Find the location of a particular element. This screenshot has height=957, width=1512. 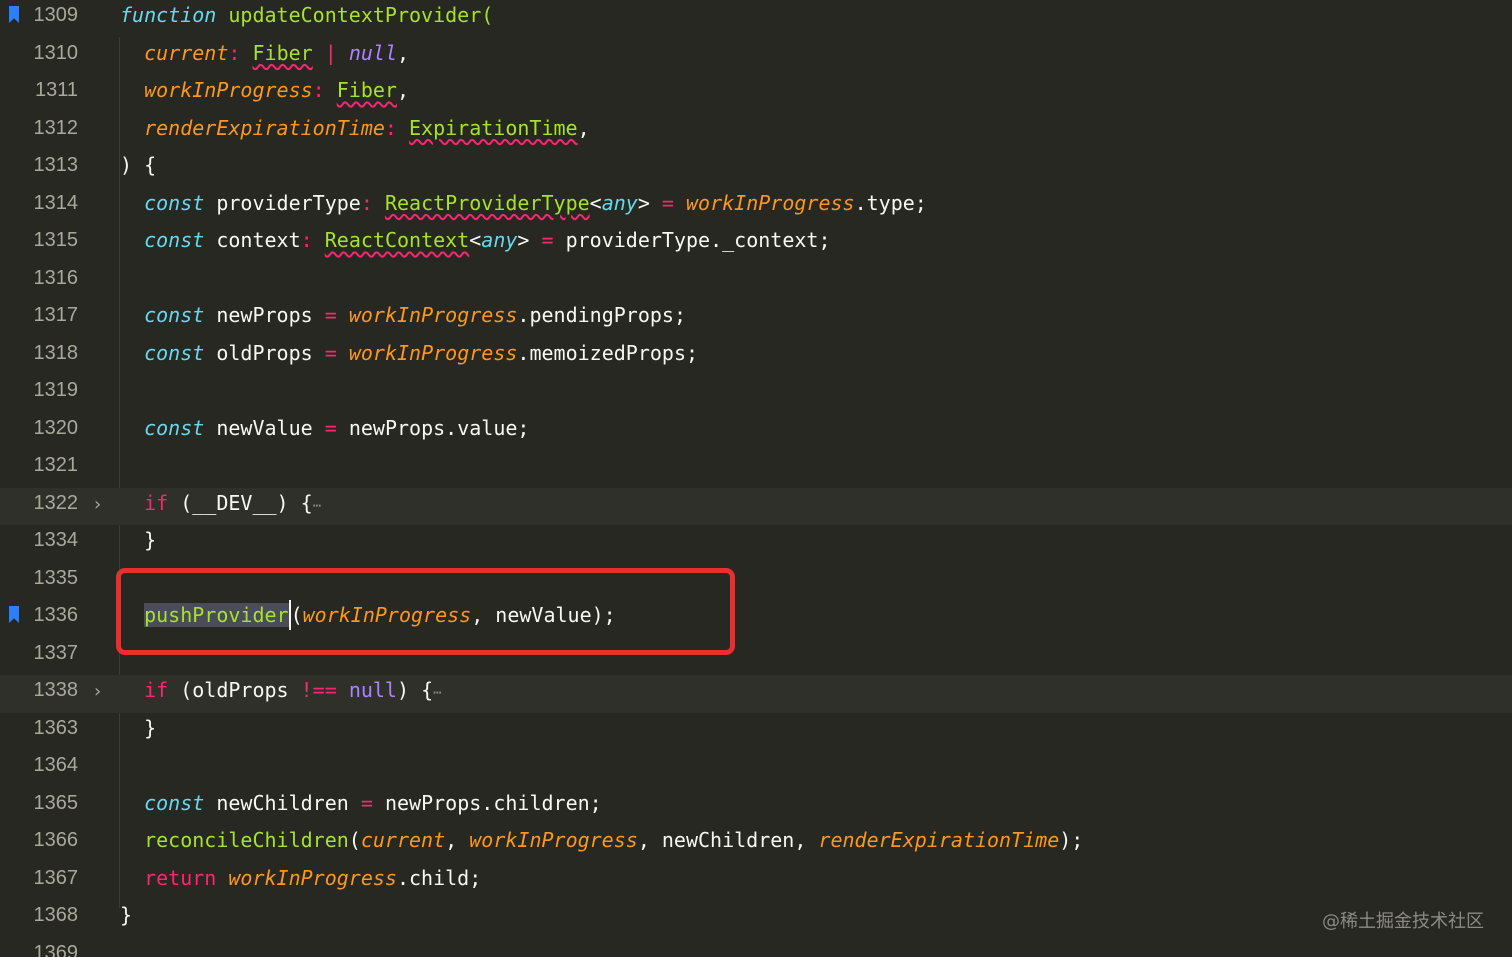

code-text: const newChildren = newProps.children; is located at coordinates (361, 803).